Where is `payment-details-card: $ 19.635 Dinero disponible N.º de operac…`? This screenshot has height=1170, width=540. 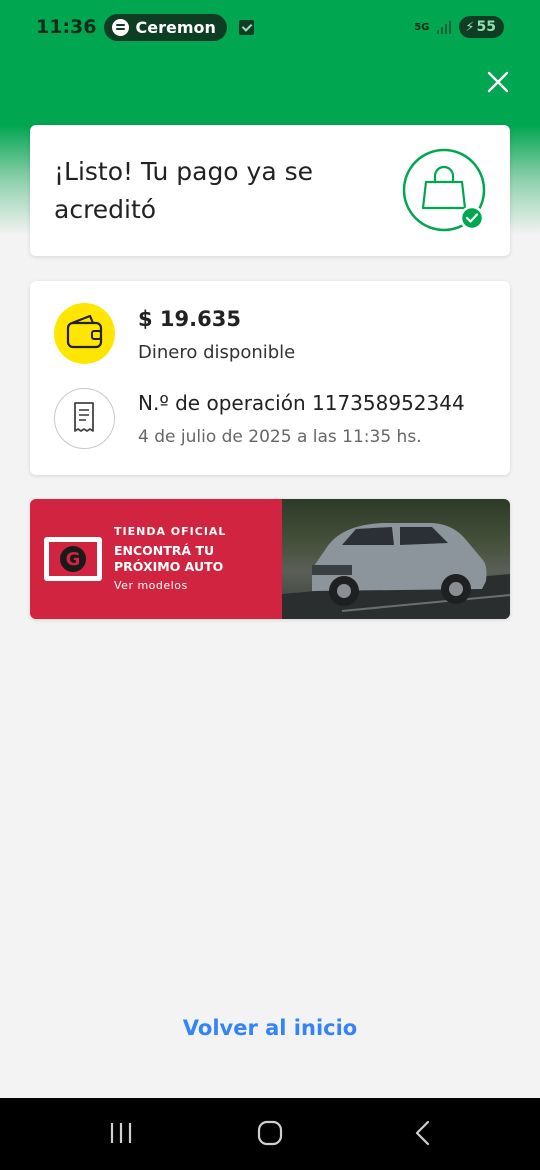
payment-details-card: $ 19.635 Dinero disponible N.º de operac… is located at coordinates (270, 378).